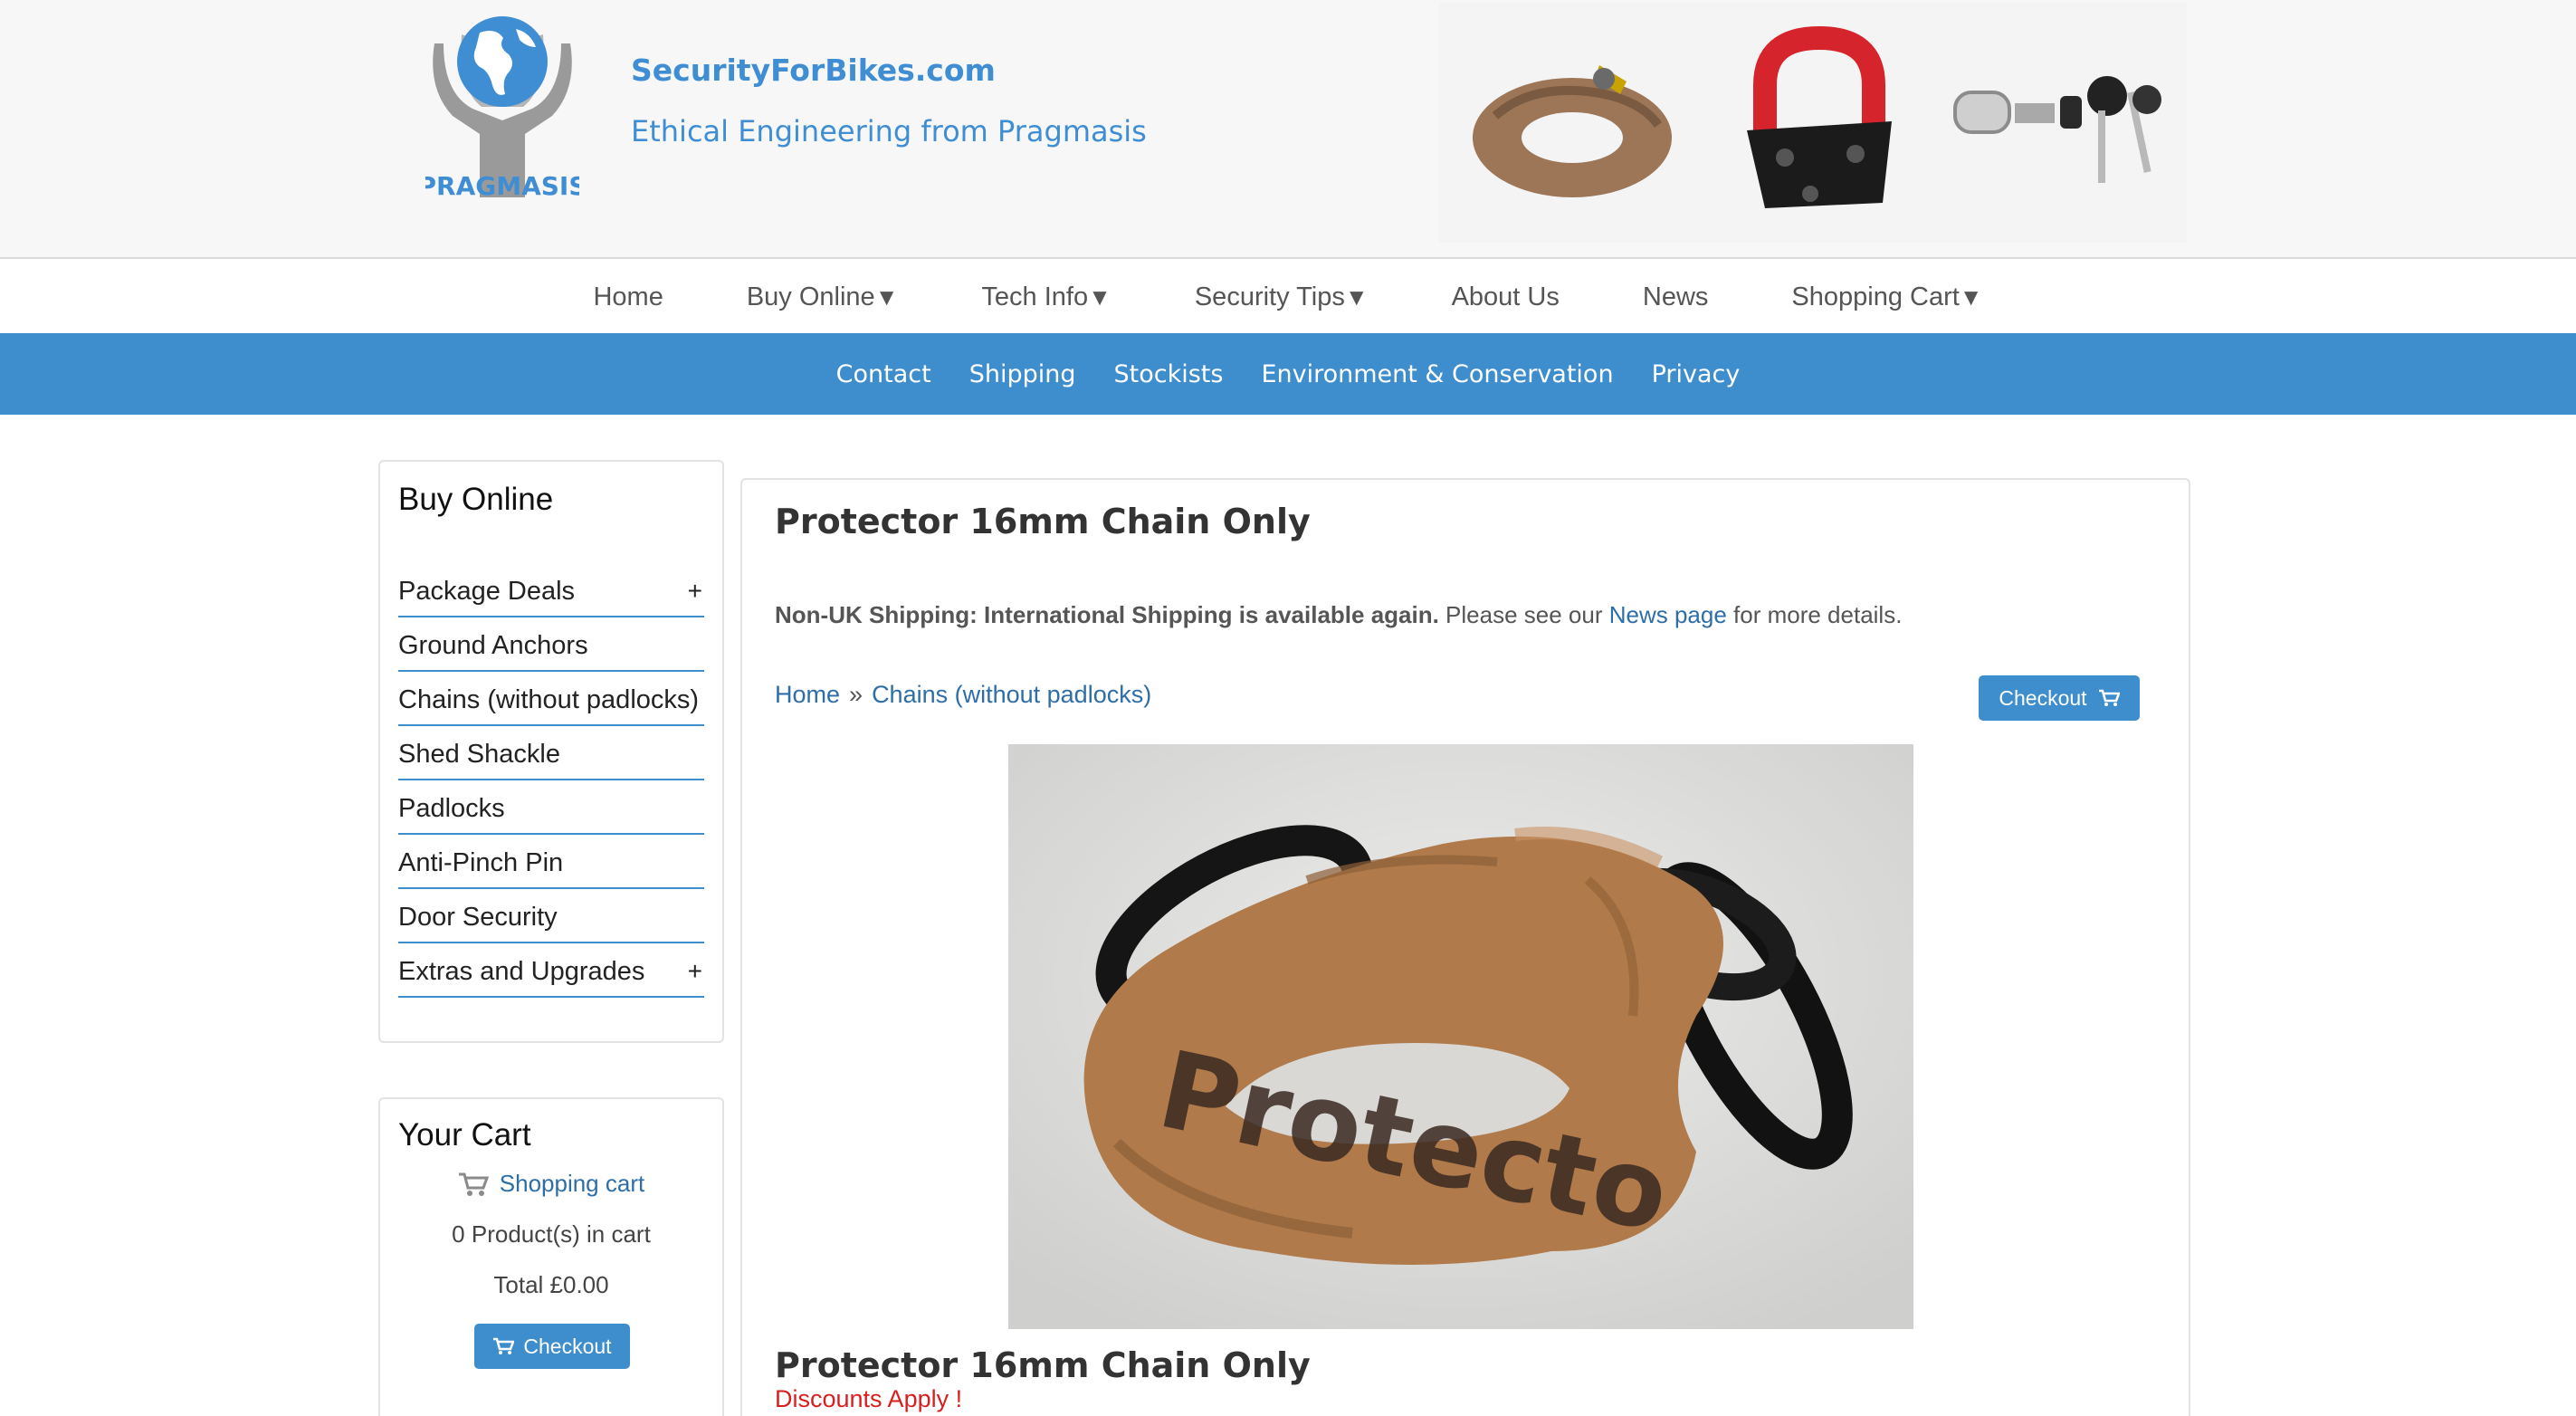  I want to click on notice-text: Please see our, so click(1524, 615).